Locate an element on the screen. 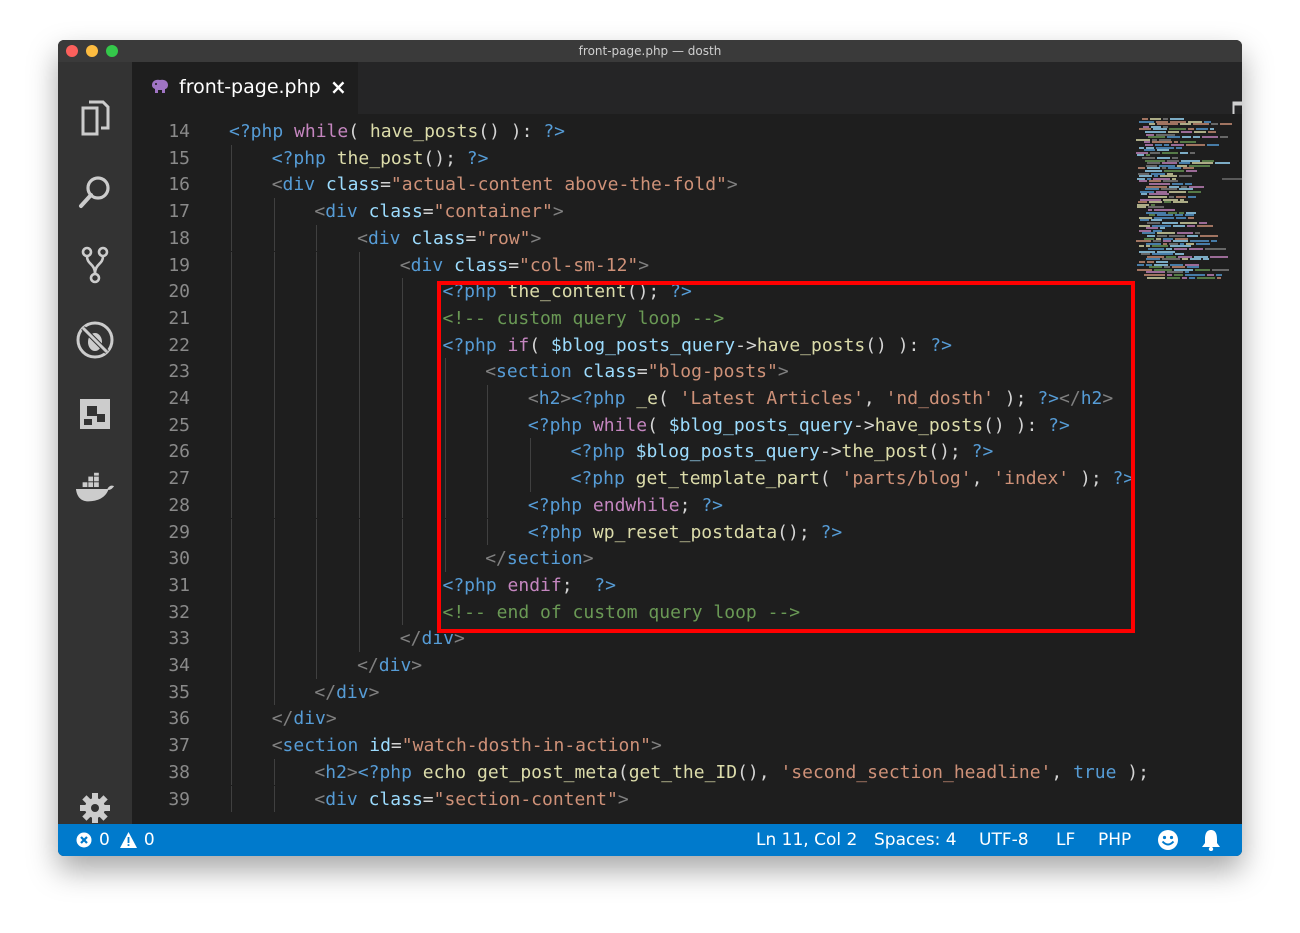  php-elephant-icon is located at coordinates (160, 89).